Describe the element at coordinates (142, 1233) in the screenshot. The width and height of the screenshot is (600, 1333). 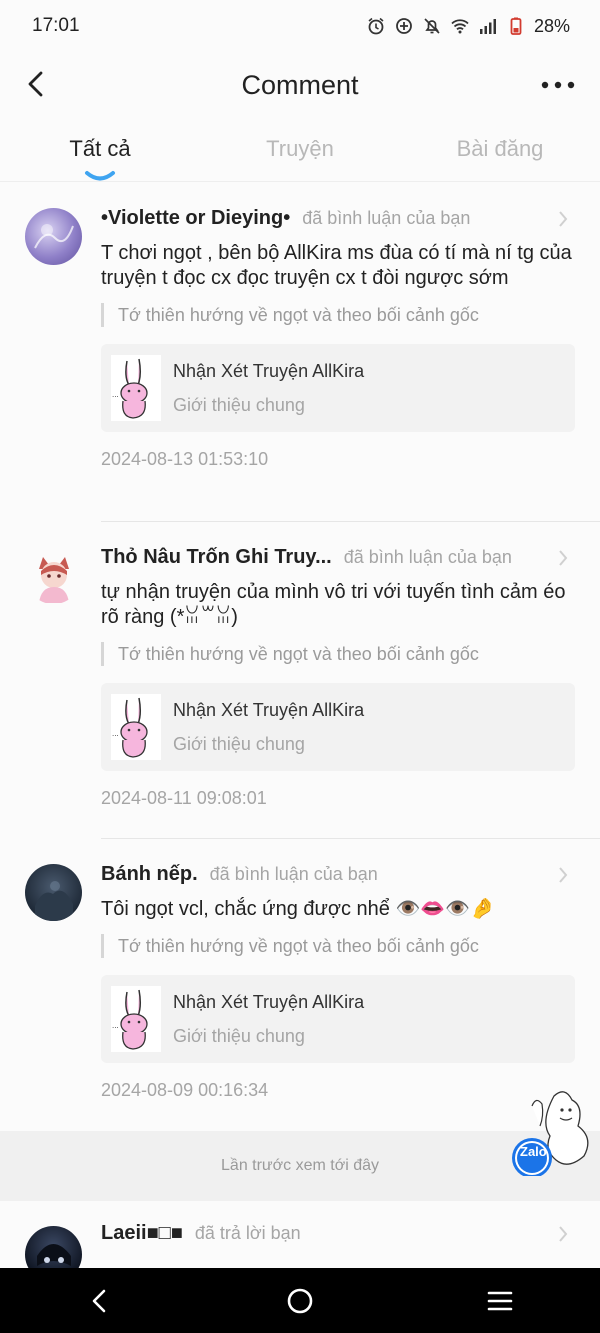
I see `comment-username: Laeii■□■` at that location.